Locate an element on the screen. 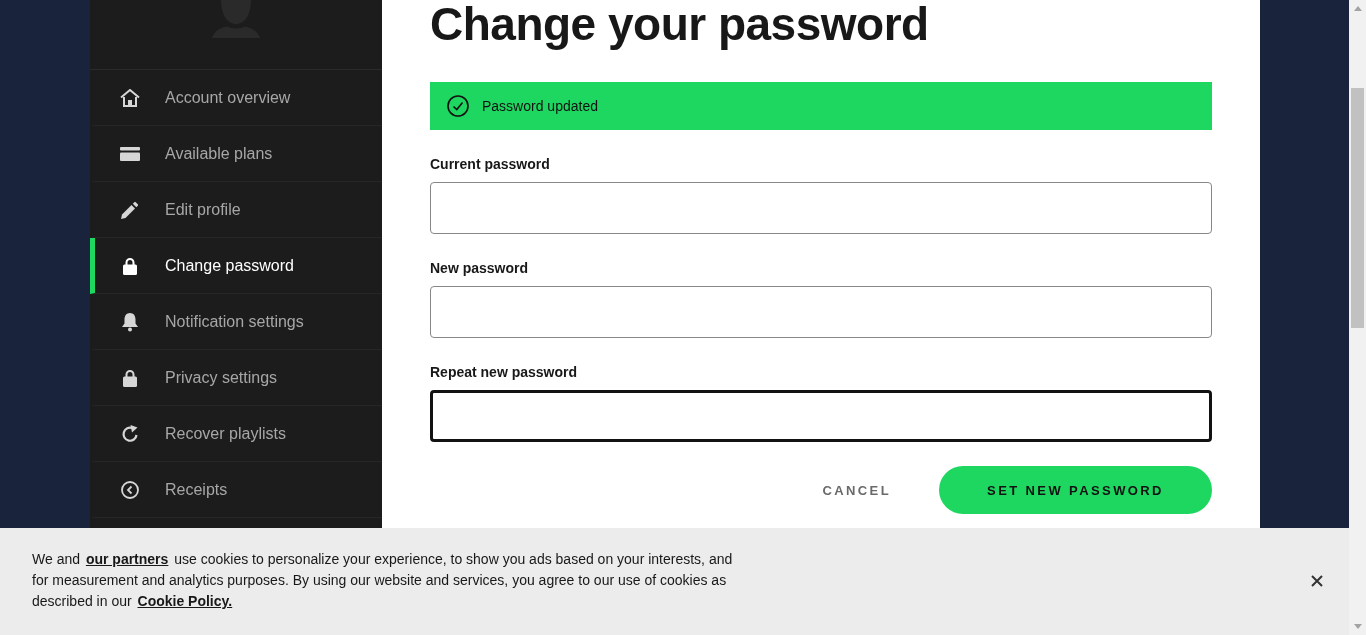 The height and width of the screenshot is (635, 1366). scrollbar is located at coordinates (1357, 317).